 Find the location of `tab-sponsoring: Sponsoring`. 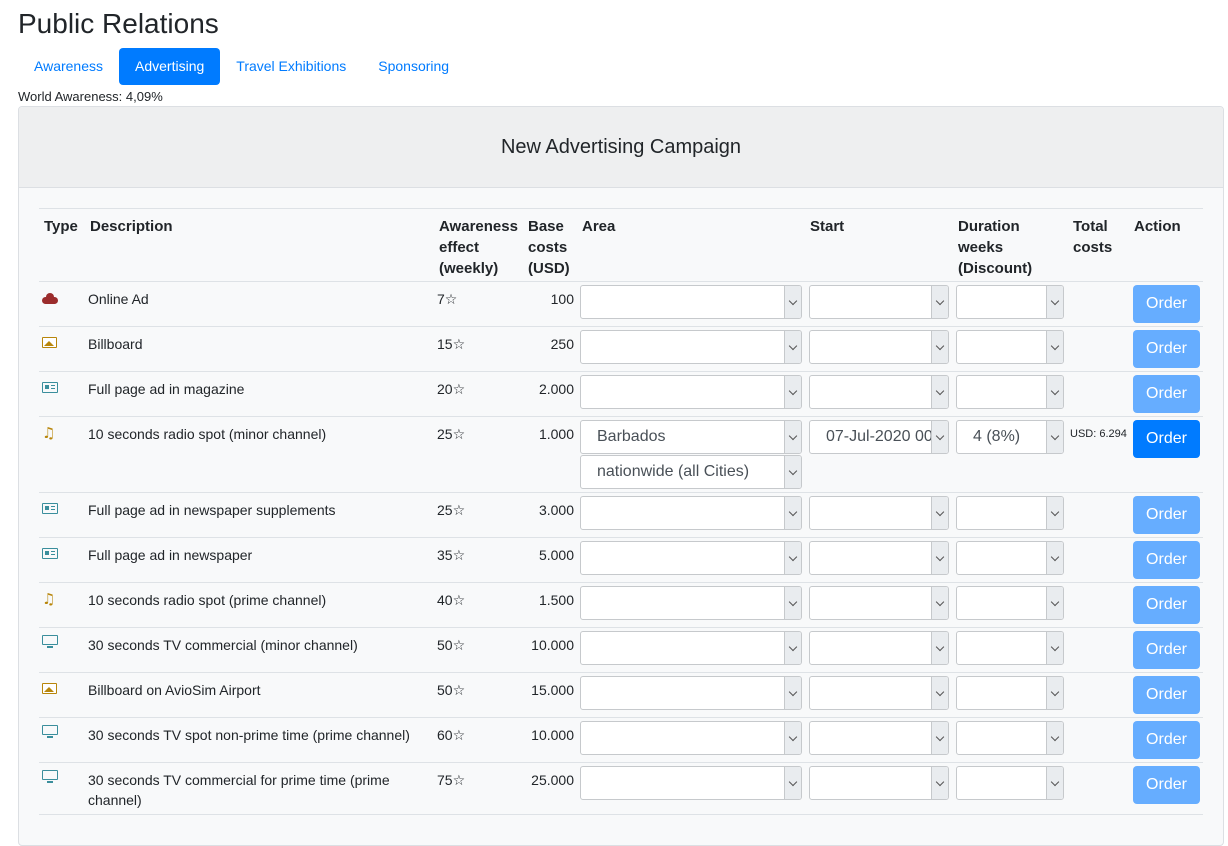

tab-sponsoring: Sponsoring is located at coordinates (413, 66).